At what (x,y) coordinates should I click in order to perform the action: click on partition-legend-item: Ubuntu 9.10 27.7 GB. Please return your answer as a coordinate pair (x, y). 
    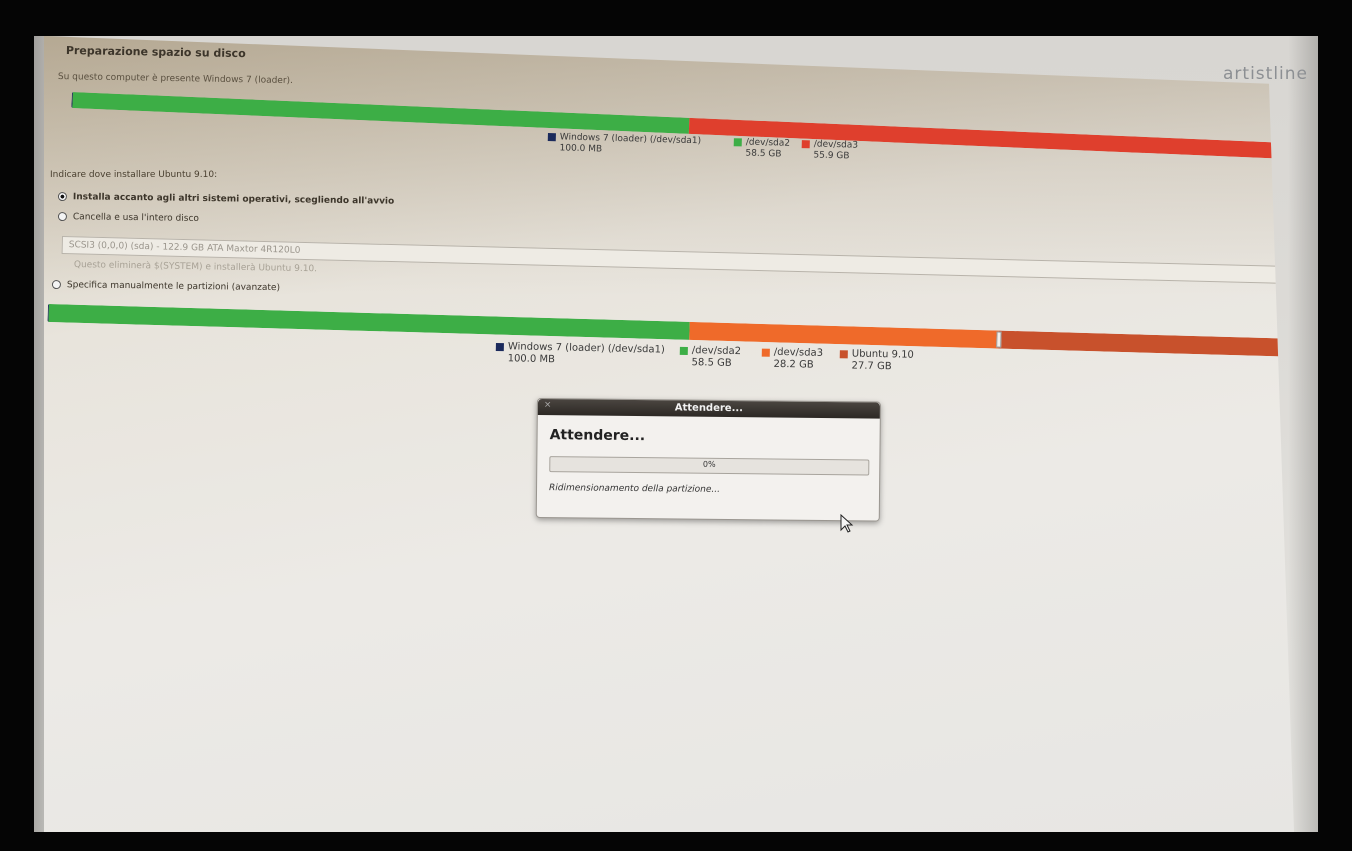
    Looking at the image, I should click on (876, 360).